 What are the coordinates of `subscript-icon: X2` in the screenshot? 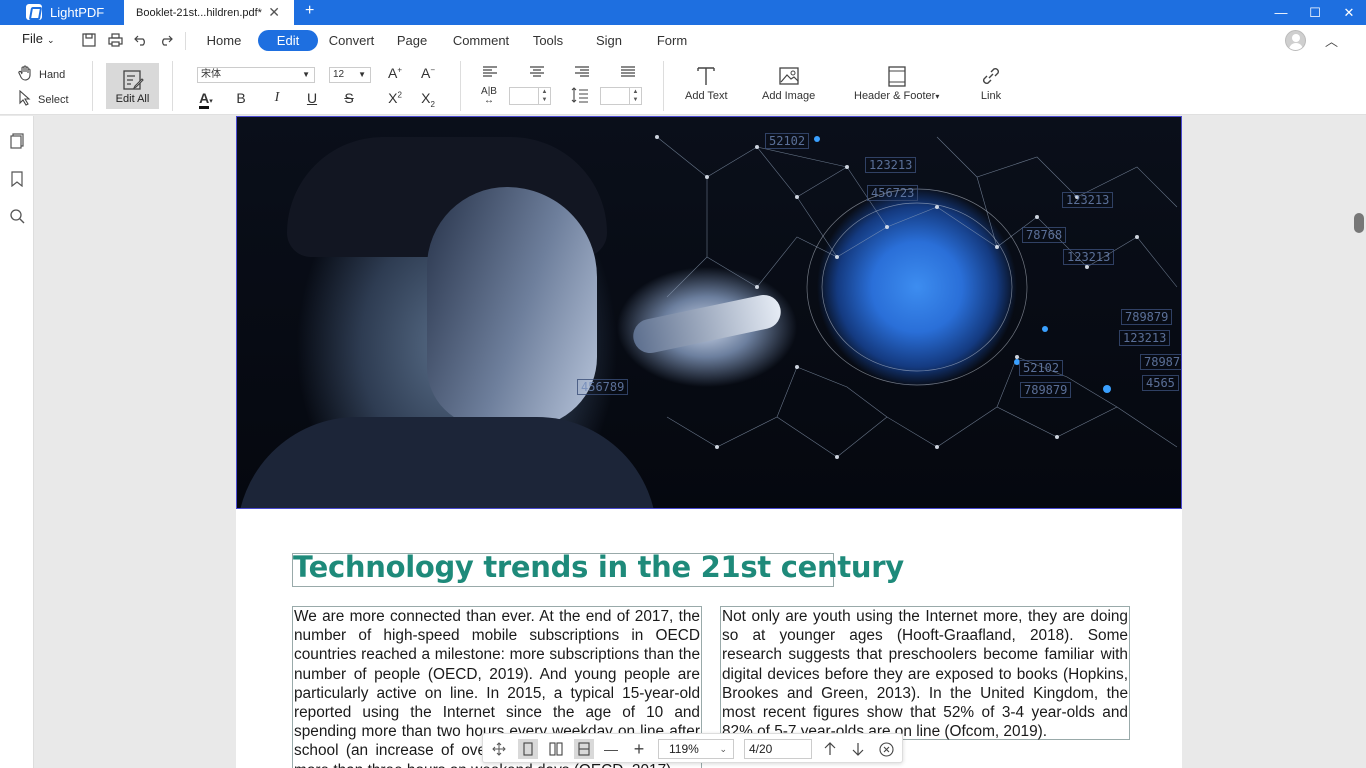 It's located at (428, 99).